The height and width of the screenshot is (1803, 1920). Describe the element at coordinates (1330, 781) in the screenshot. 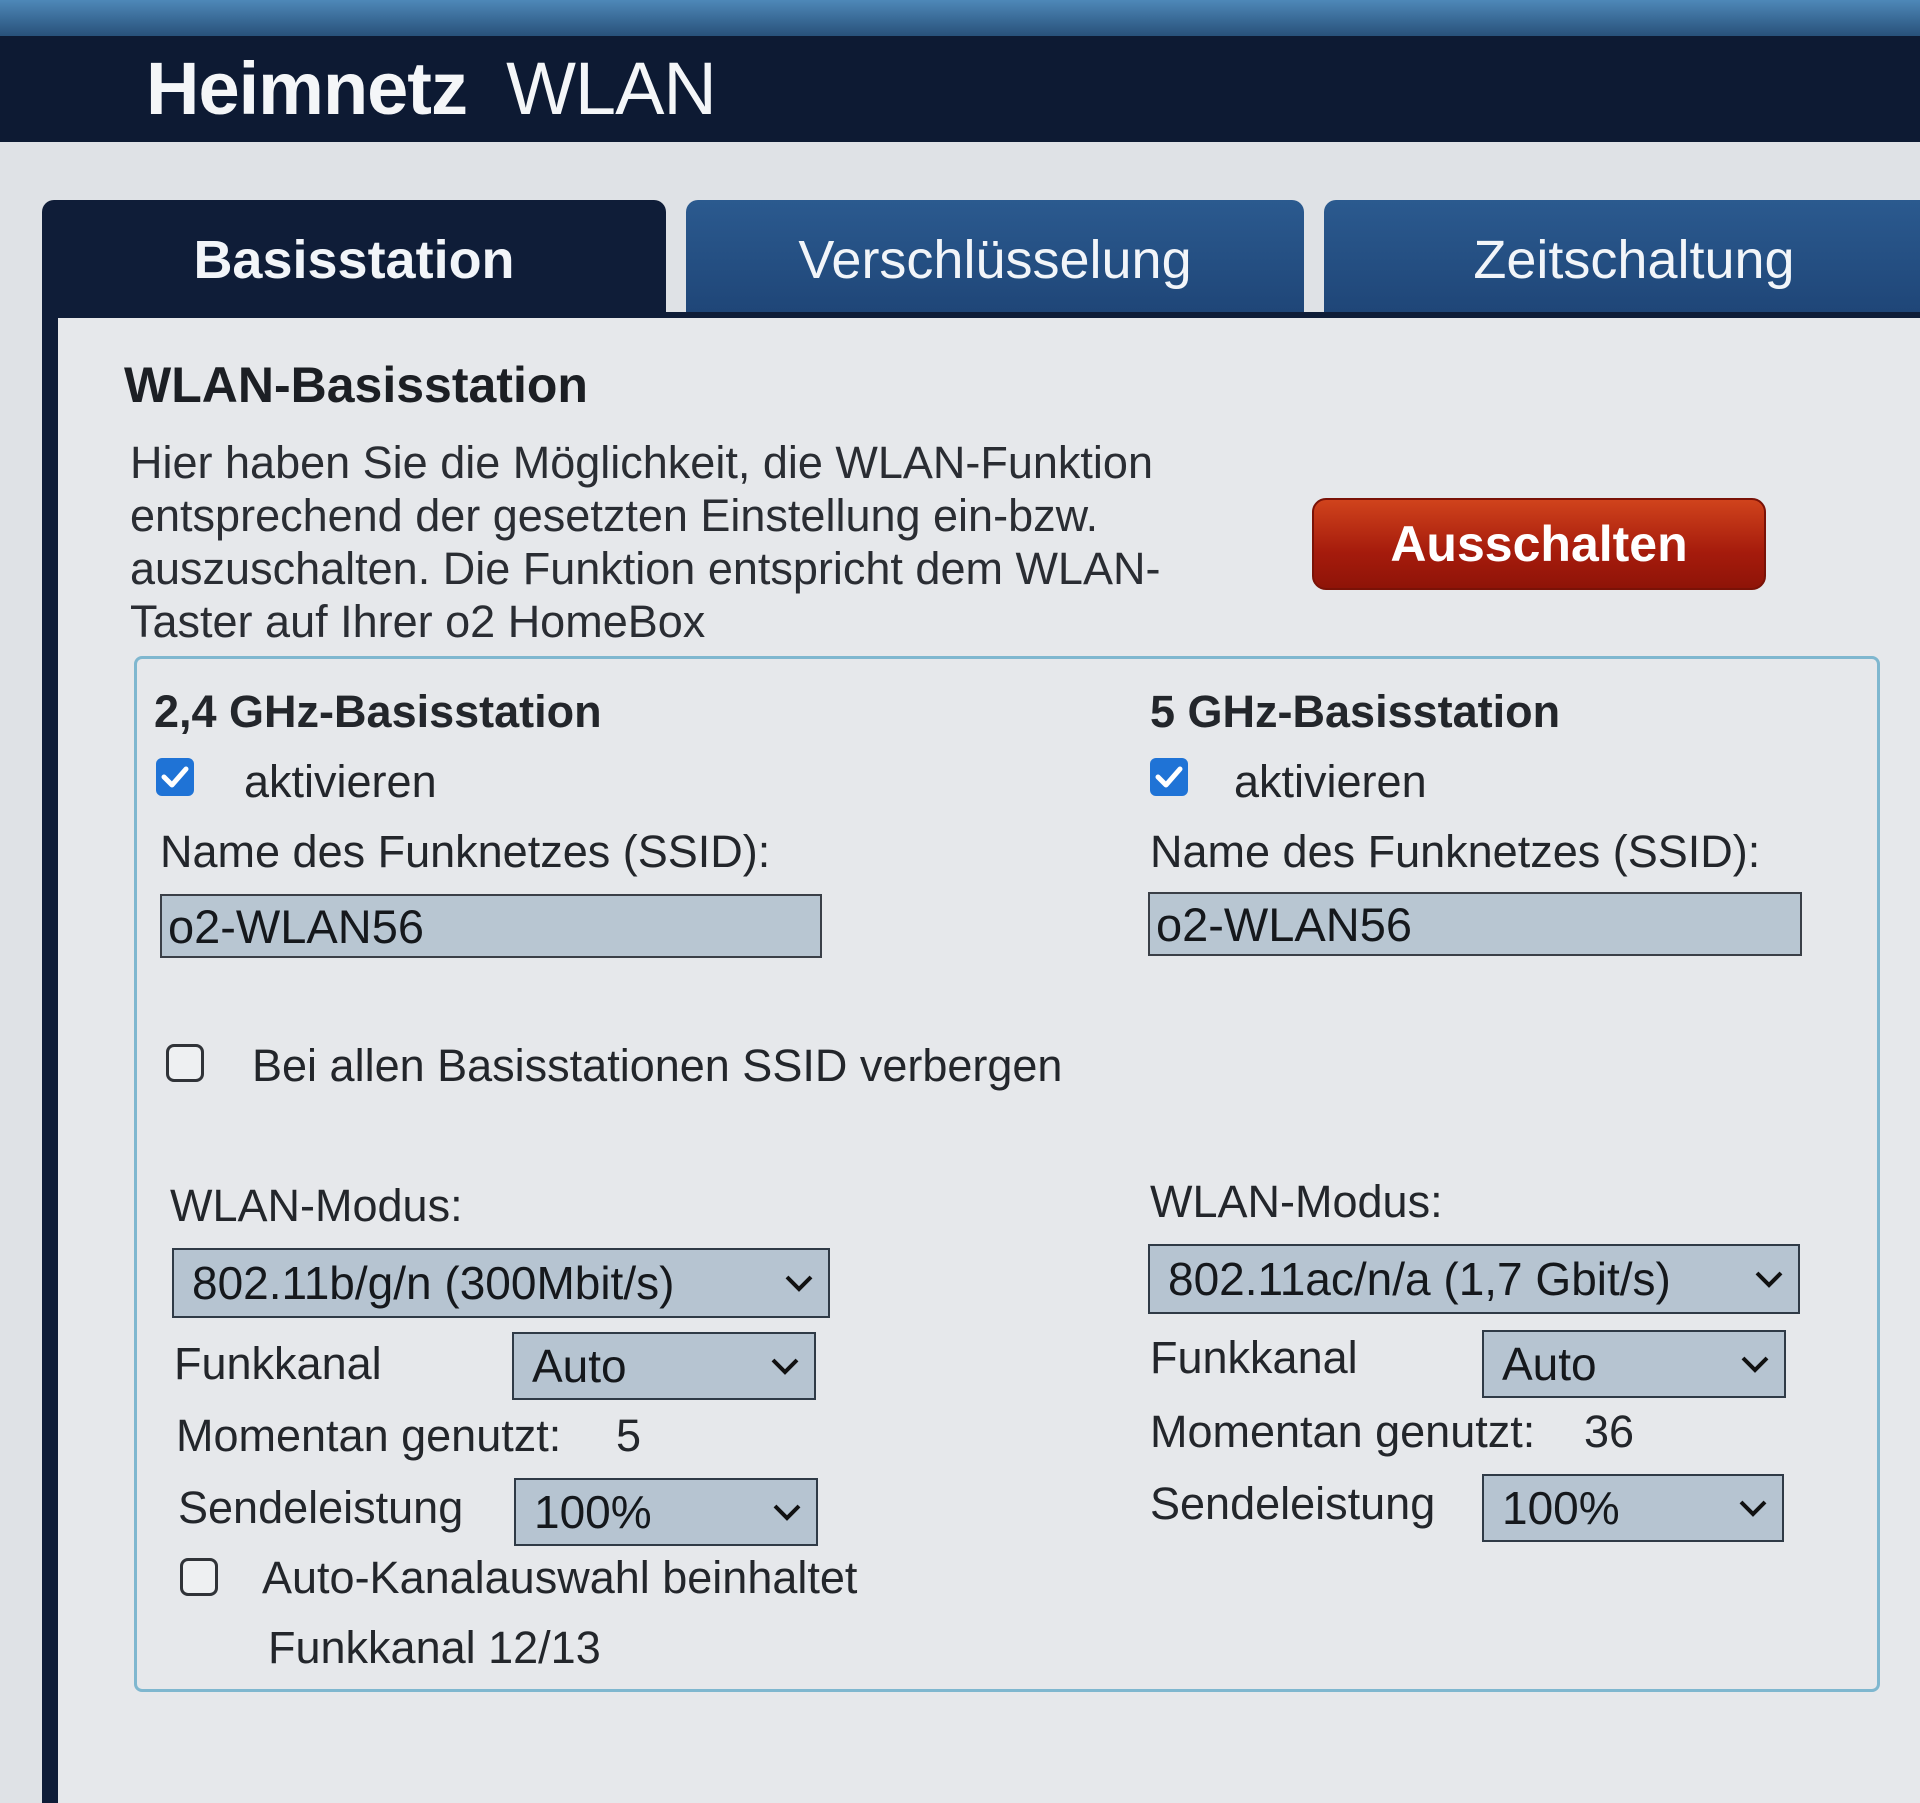

I see `band5-activate-label: aktivieren` at that location.